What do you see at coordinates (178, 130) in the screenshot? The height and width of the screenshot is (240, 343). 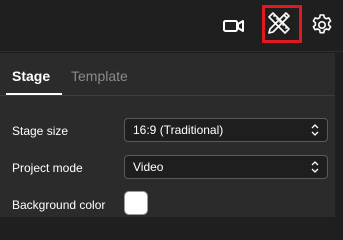 I see `stage-size-value: 16:9 (Traditional)` at bounding box center [178, 130].